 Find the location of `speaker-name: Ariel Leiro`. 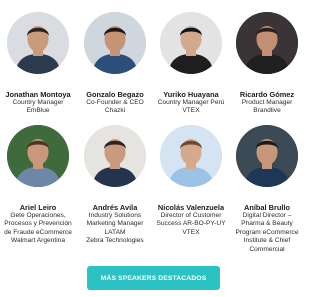

speaker-name: Ariel Leiro is located at coordinates (38, 207).